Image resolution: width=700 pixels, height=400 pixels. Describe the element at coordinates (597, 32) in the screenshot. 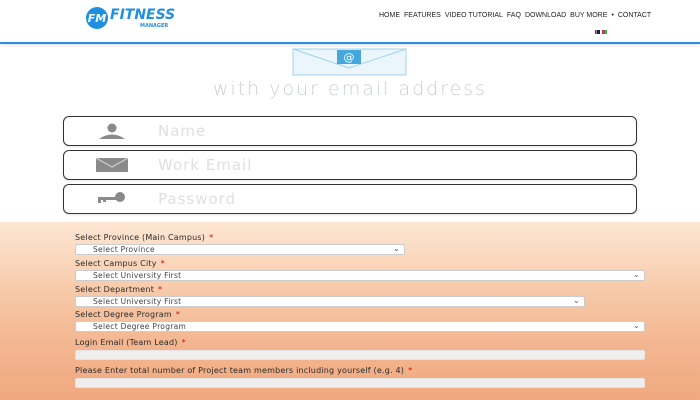

I see `english-flag-icon` at that location.